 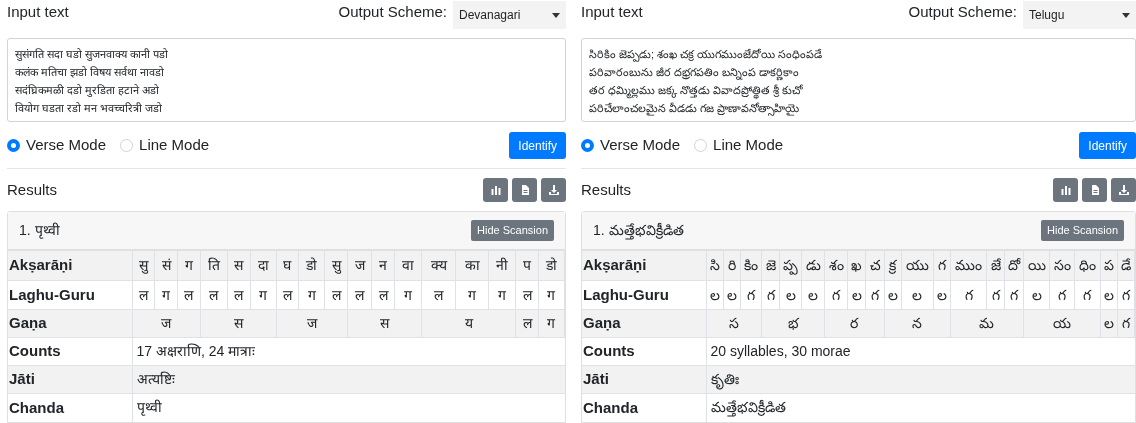 What do you see at coordinates (408, 265) in the screenshot?
I see `table-cell: वा` at bounding box center [408, 265].